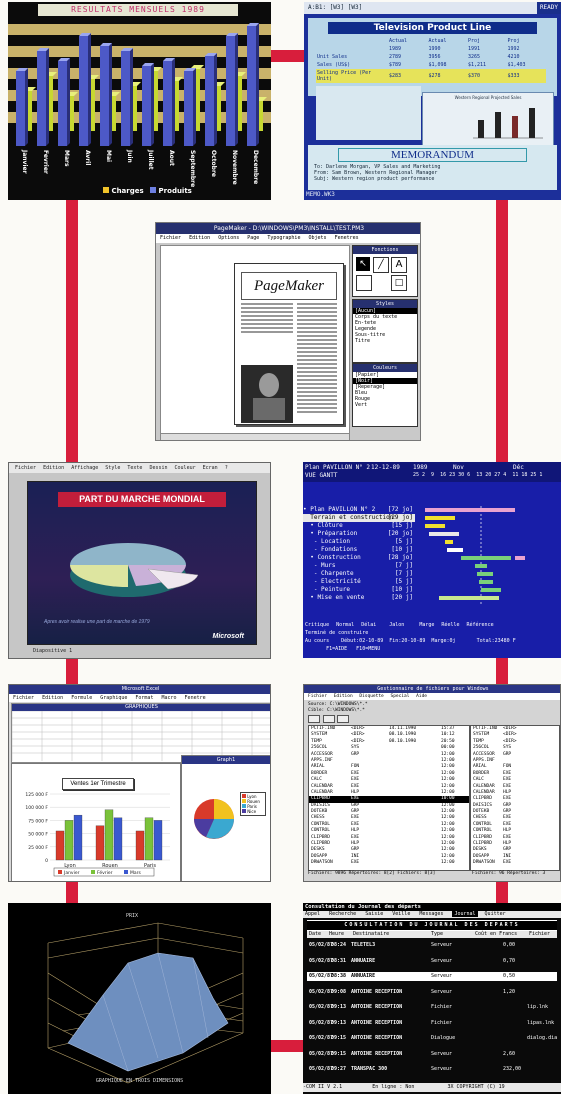 The width and height of the screenshot is (561, 1094). What do you see at coordinates (144, 698) in the screenshot?
I see `menu-format: Format` at bounding box center [144, 698].